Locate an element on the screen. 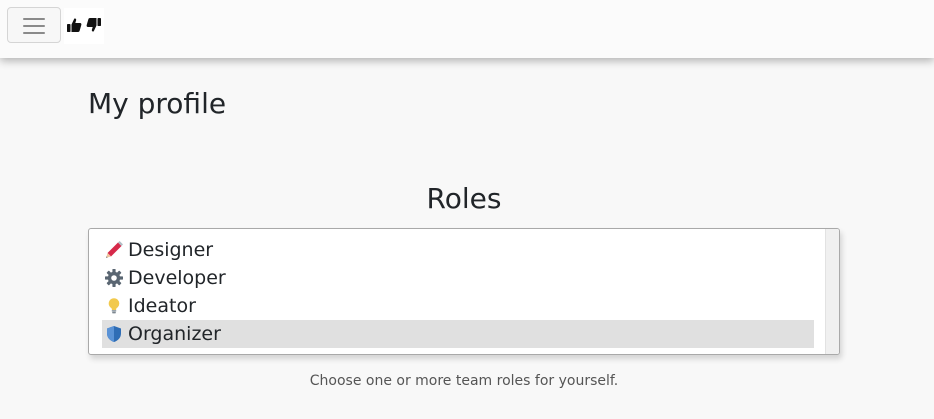 This screenshot has height=419, width=934. role-label: Designer is located at coordinates (171, 250).